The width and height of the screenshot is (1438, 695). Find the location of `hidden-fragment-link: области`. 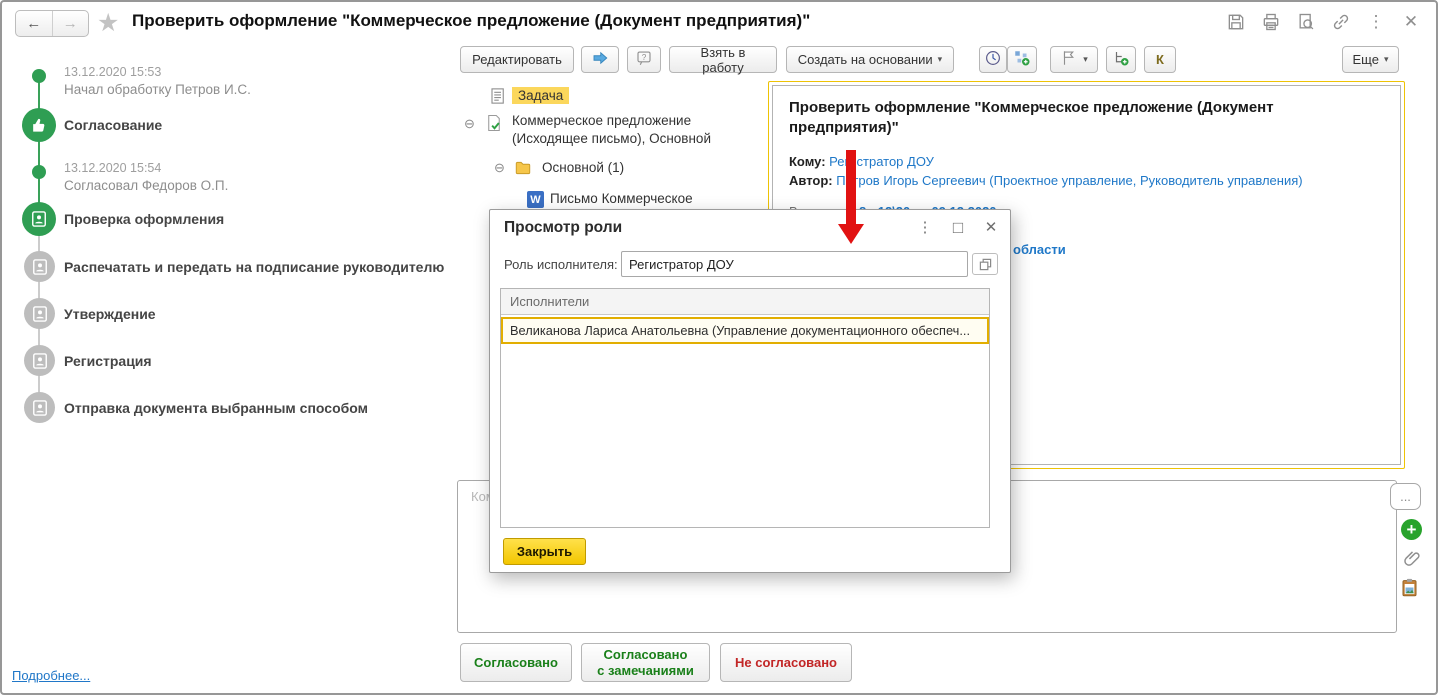

hidden-fragment-link: области is located at coordinates (1039, 249).